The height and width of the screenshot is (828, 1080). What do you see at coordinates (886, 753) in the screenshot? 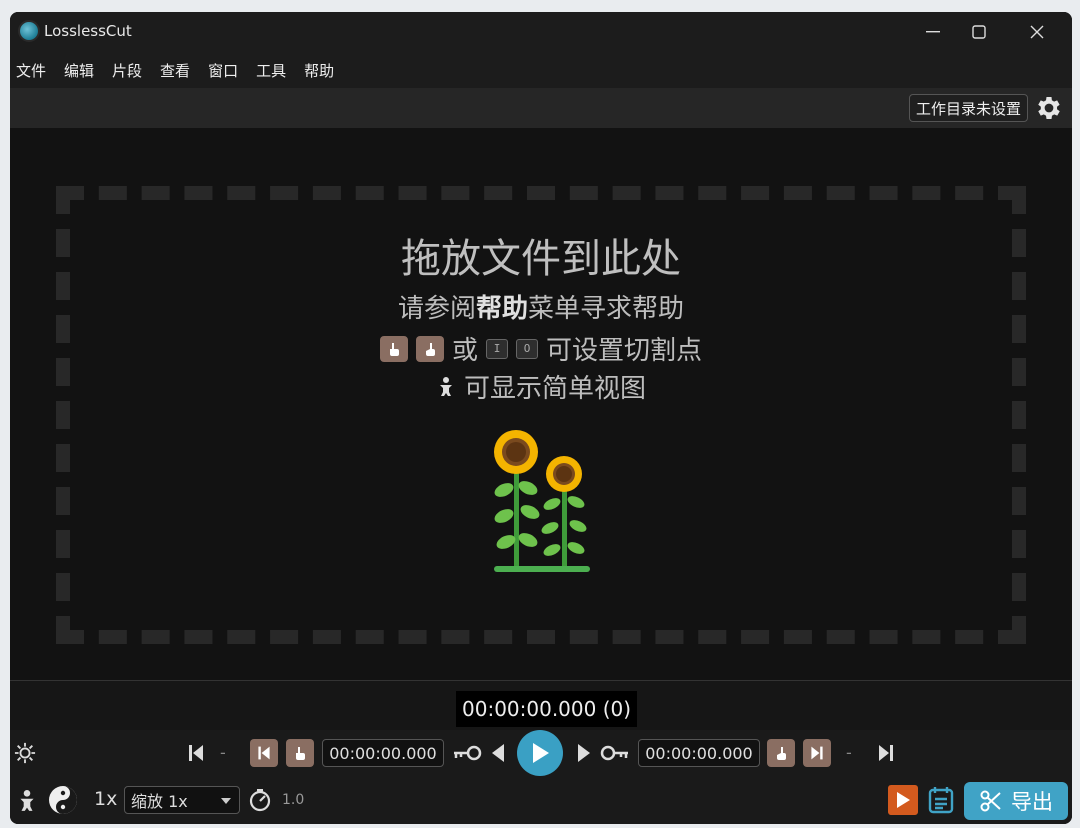
I see `jump-to-end-icon` at bounding box center [886, 753].